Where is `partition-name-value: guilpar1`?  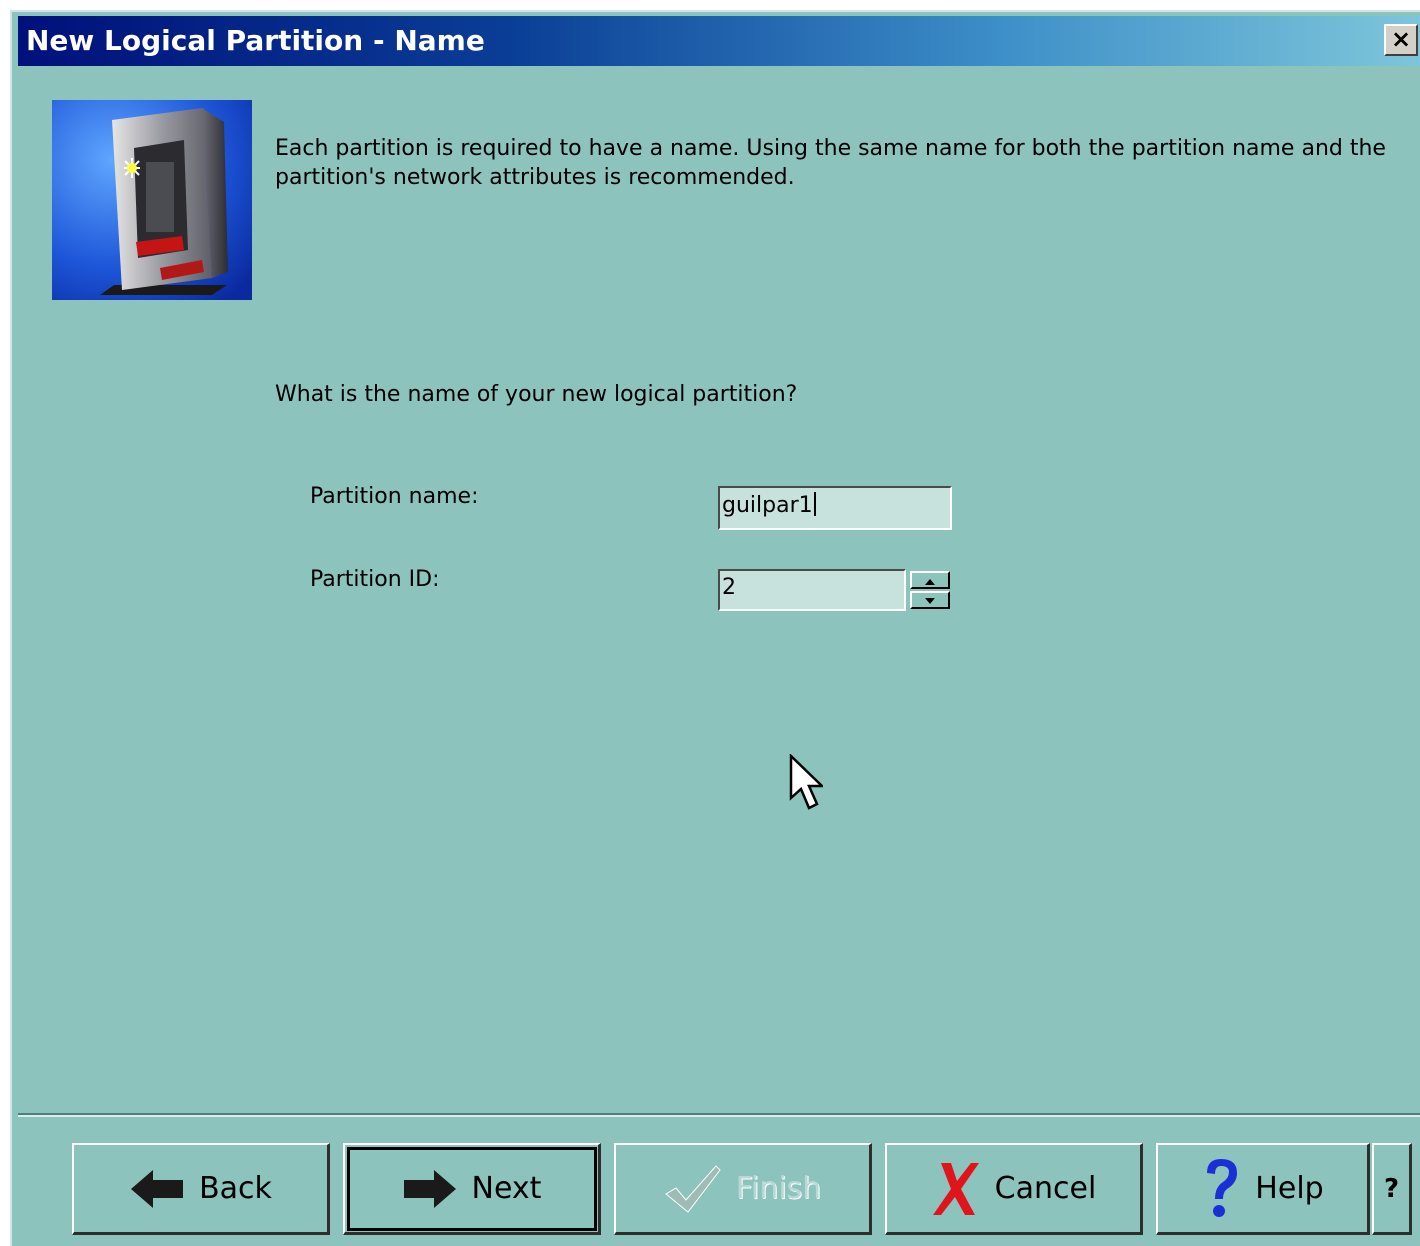
partition-name-value: guilpar1 is located at coordinates (767, 505).